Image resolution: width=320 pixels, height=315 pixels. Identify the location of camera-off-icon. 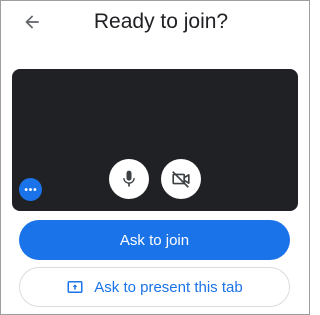
(181, 179).